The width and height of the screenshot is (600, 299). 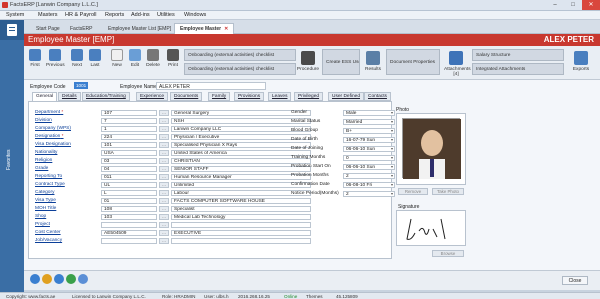 What do you see at coordinates (413, 62) in the screenshot?
I see `document-properties-button: Document Properties` at bounding box center [413, 62].